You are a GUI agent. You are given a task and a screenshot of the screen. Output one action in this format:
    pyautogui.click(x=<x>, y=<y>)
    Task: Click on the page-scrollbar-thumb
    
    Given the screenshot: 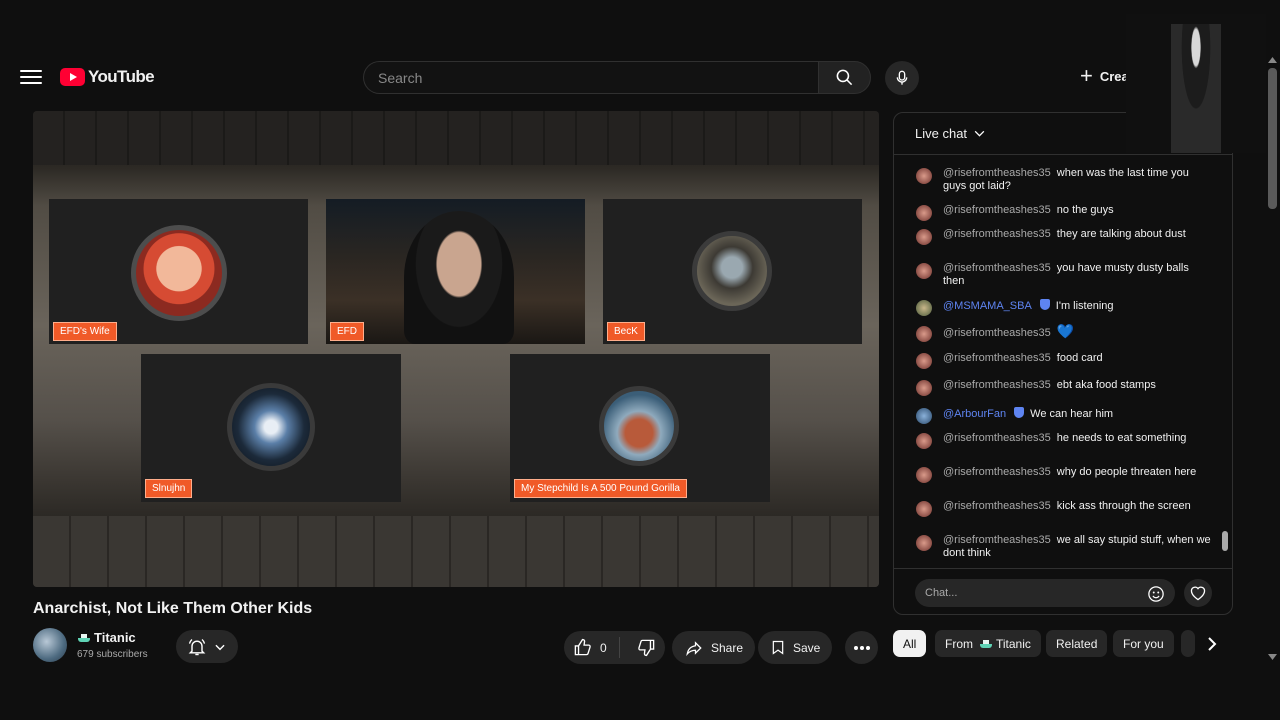 What is the action you would take?
    pyautogui.click(x=1272, y=138)
    